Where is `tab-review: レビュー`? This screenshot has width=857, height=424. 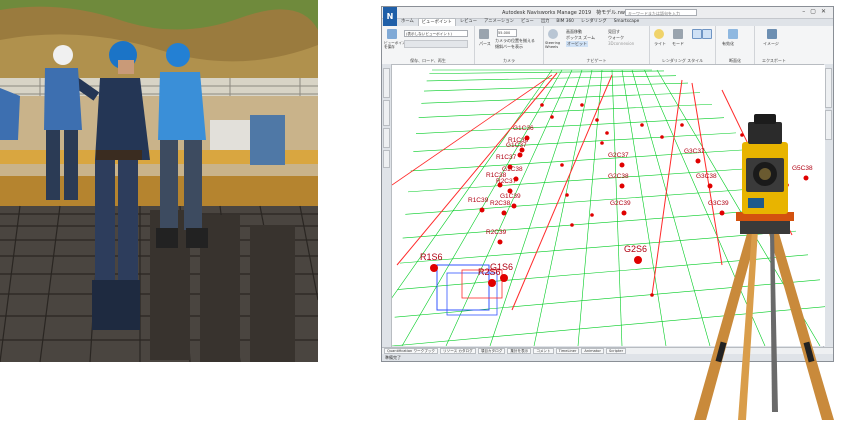
tab-review: レビュー is located at coordinates (468, 22).